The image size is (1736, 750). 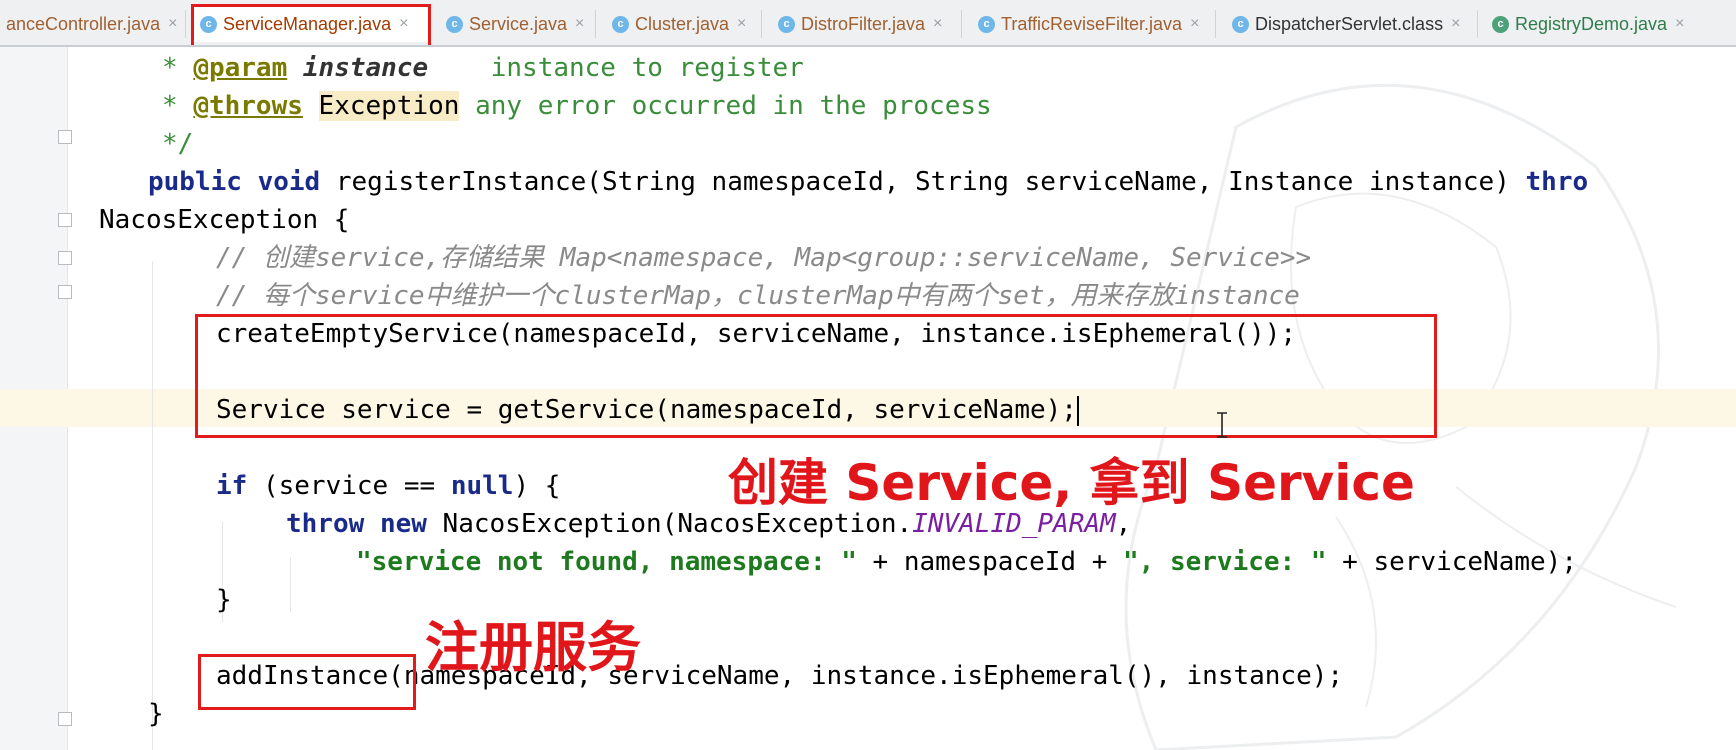 What do you see at coordinates (1557, 182) in the screenshot?
I see `keyword: thro` at bounding box center [1557, 182].